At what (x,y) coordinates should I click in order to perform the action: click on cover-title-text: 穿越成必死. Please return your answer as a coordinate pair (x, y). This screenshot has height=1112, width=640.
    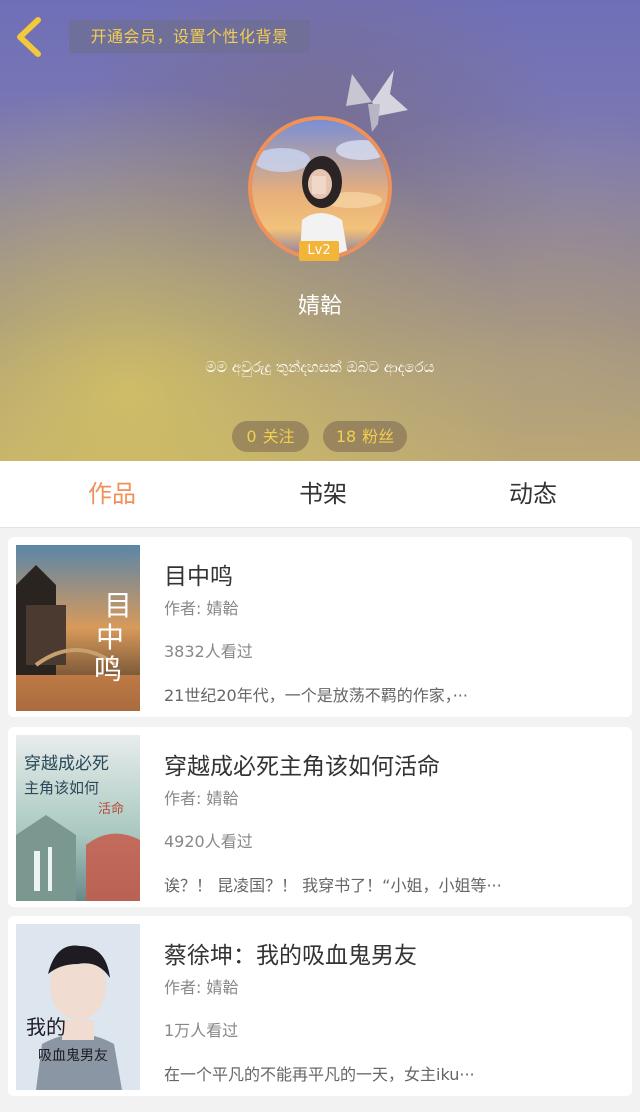
    Looking at the image, I should click on (66, 764).